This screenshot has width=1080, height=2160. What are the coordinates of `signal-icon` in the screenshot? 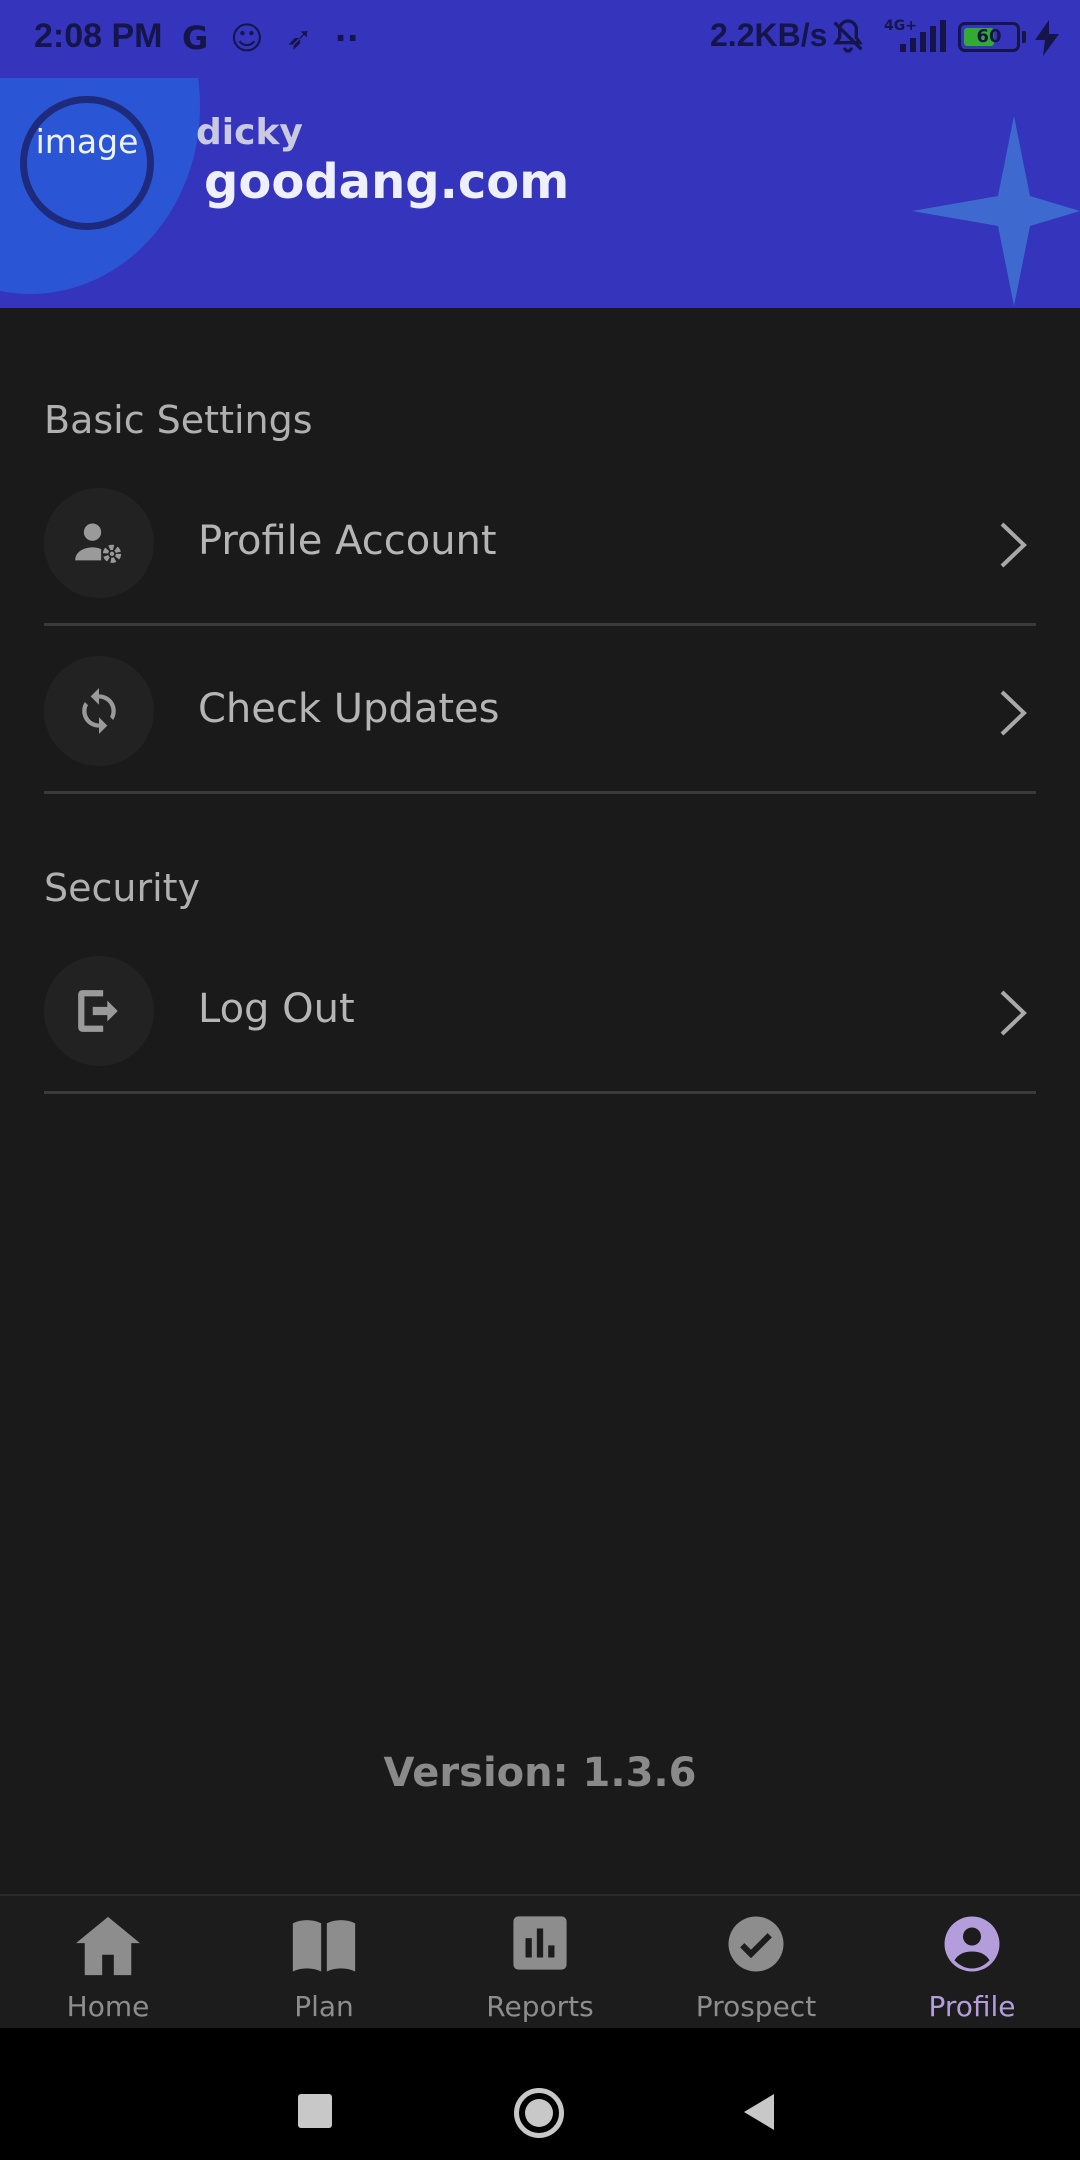 It's located at (923, 36).